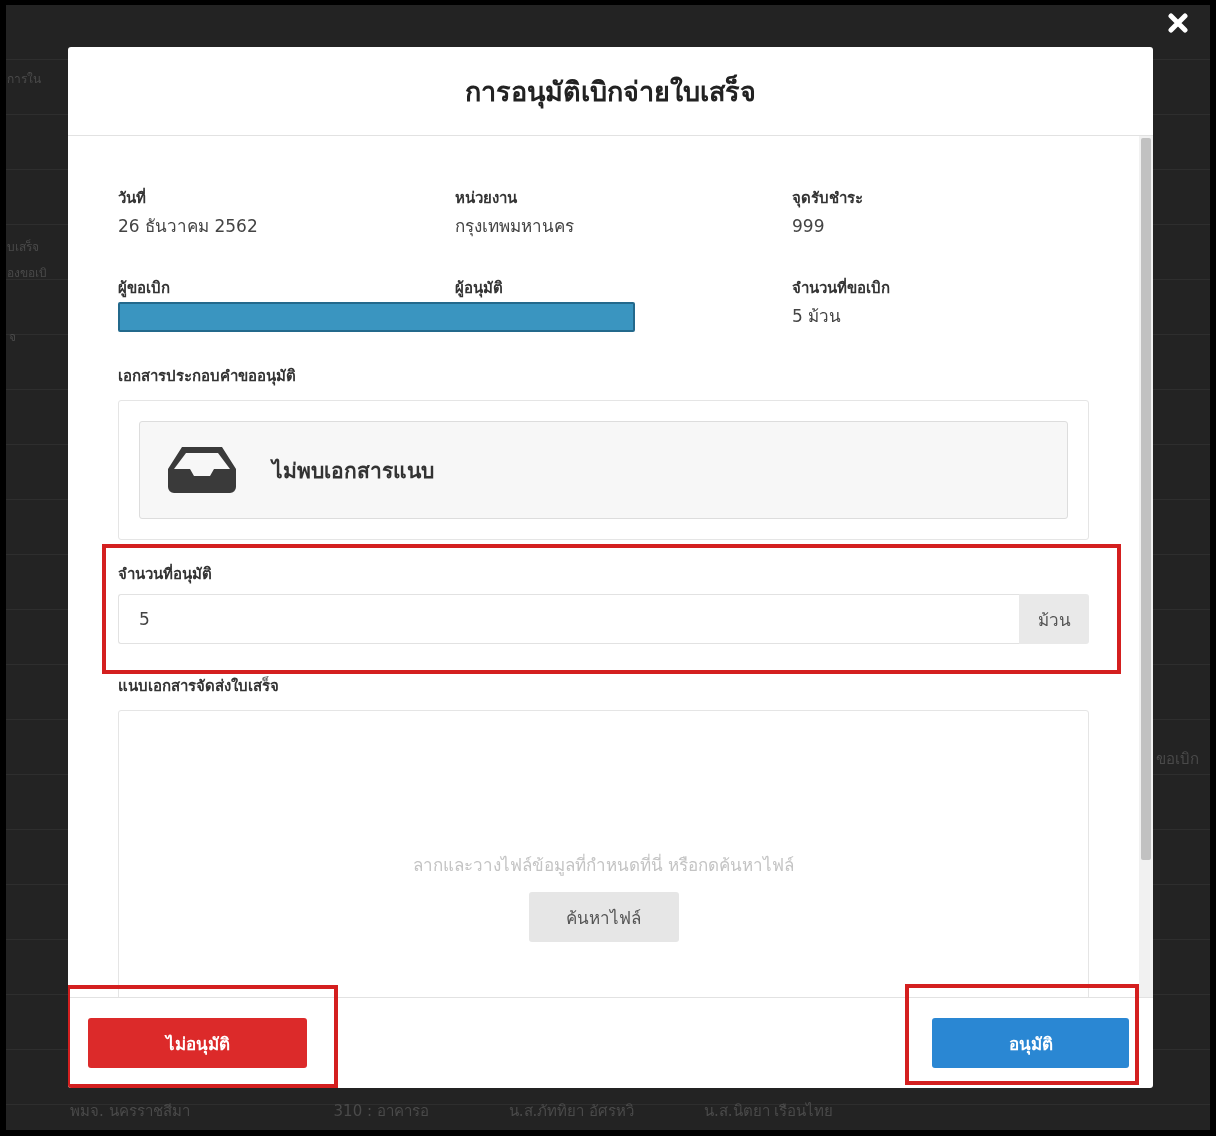  Describe the element at coordinates (202, 470) in the screenshot. I see `inbox-icon` at that location.